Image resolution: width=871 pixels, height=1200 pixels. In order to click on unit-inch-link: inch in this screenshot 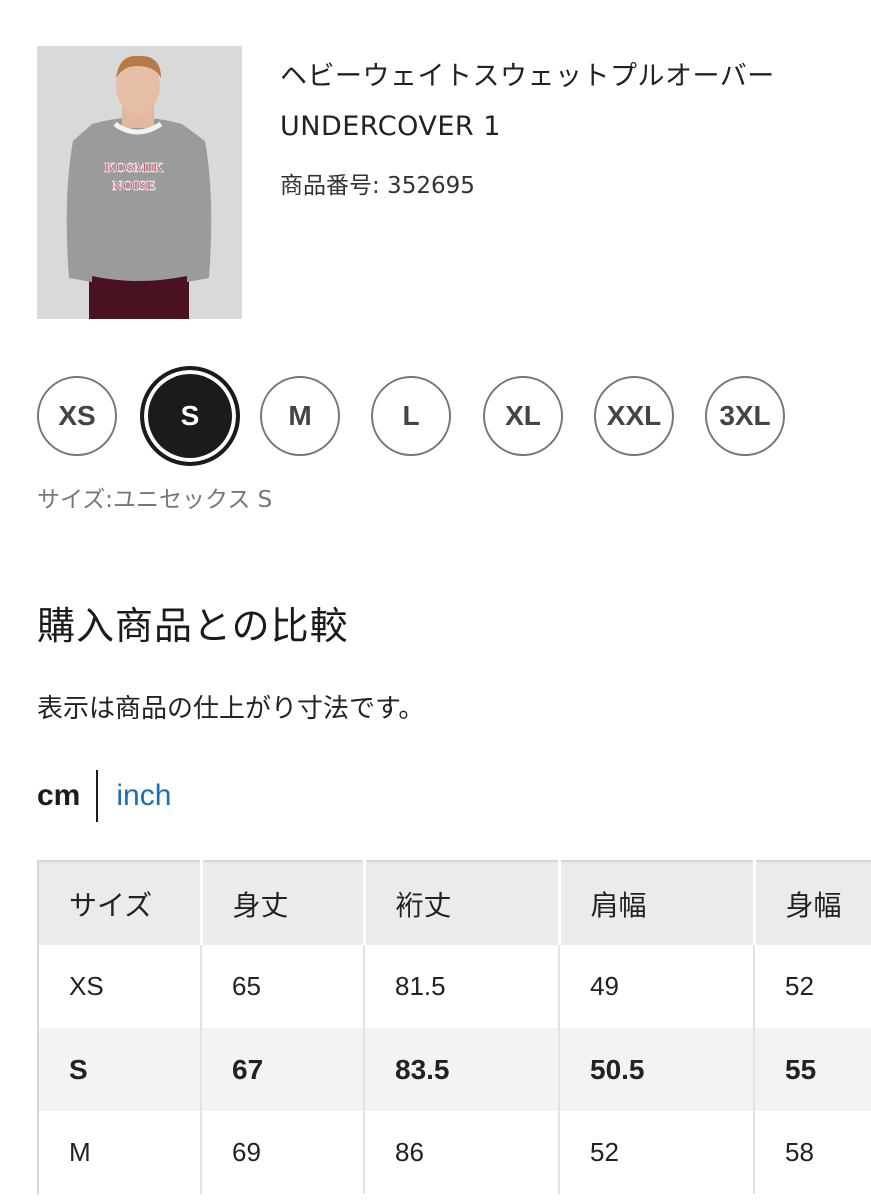, I will do `click(143, 796)`.